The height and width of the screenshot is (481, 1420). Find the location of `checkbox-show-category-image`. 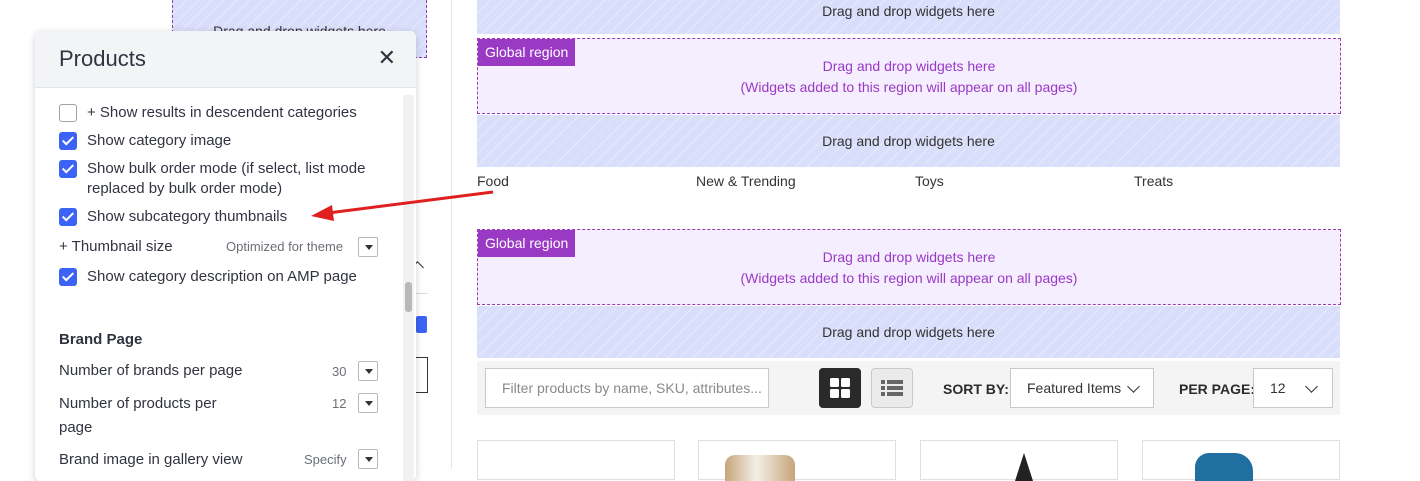

checkbox-show-category-image is located at coordinates (68, 141).